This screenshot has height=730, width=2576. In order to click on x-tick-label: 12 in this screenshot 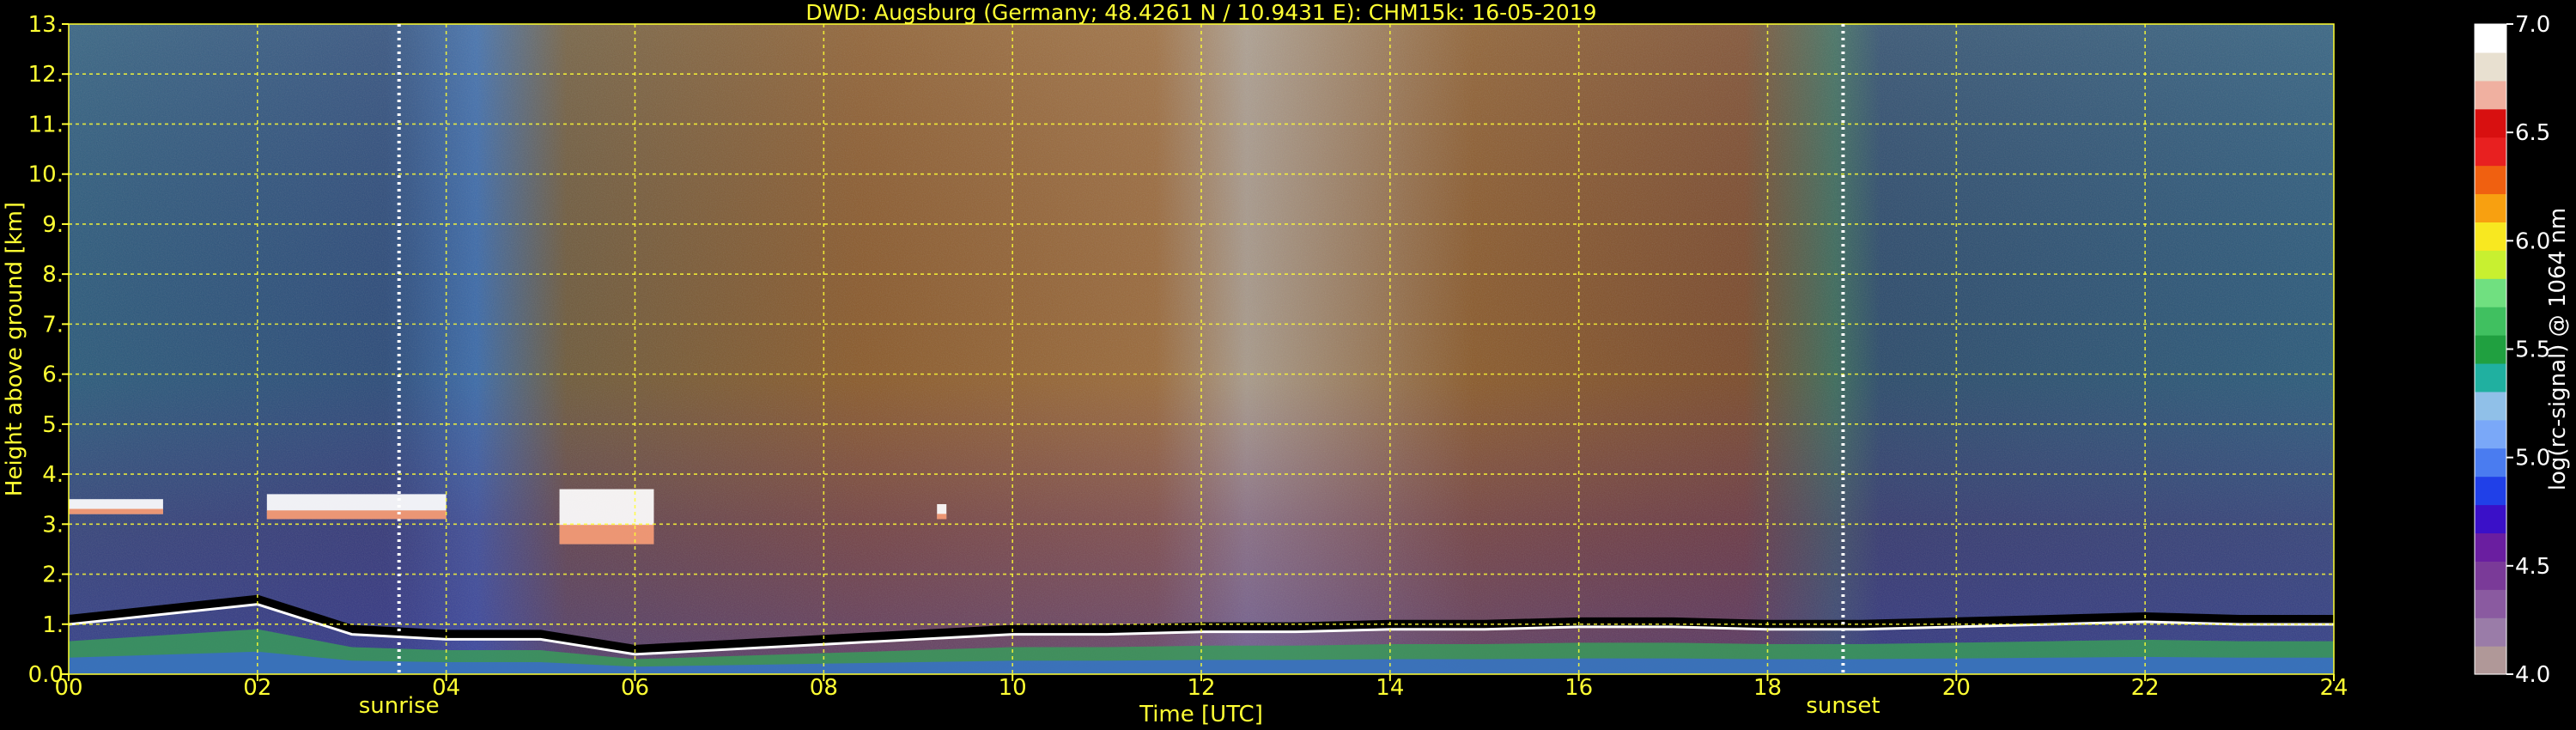, I will do `click(1201, 688)`.